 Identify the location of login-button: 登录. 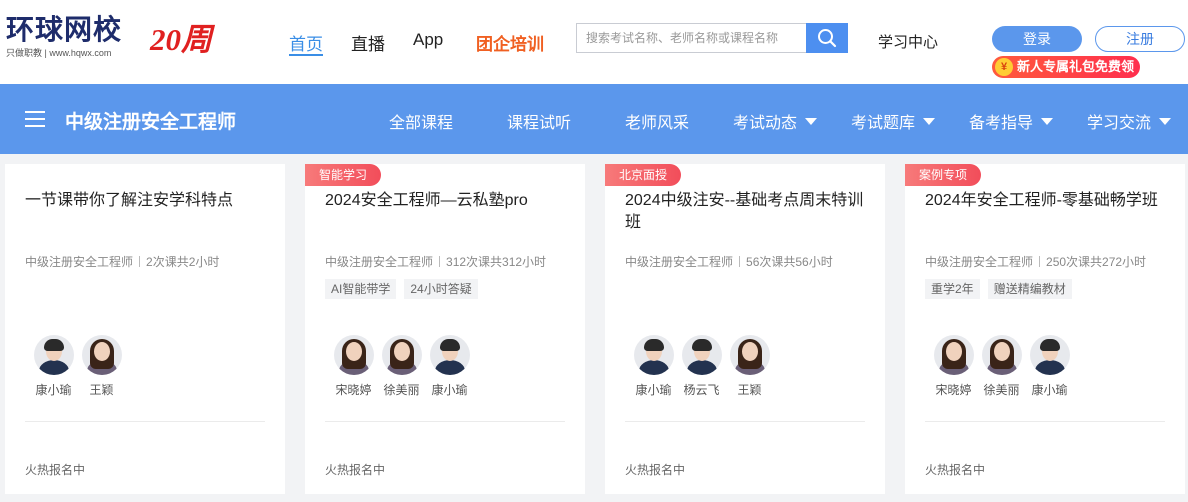
(1037, 39).